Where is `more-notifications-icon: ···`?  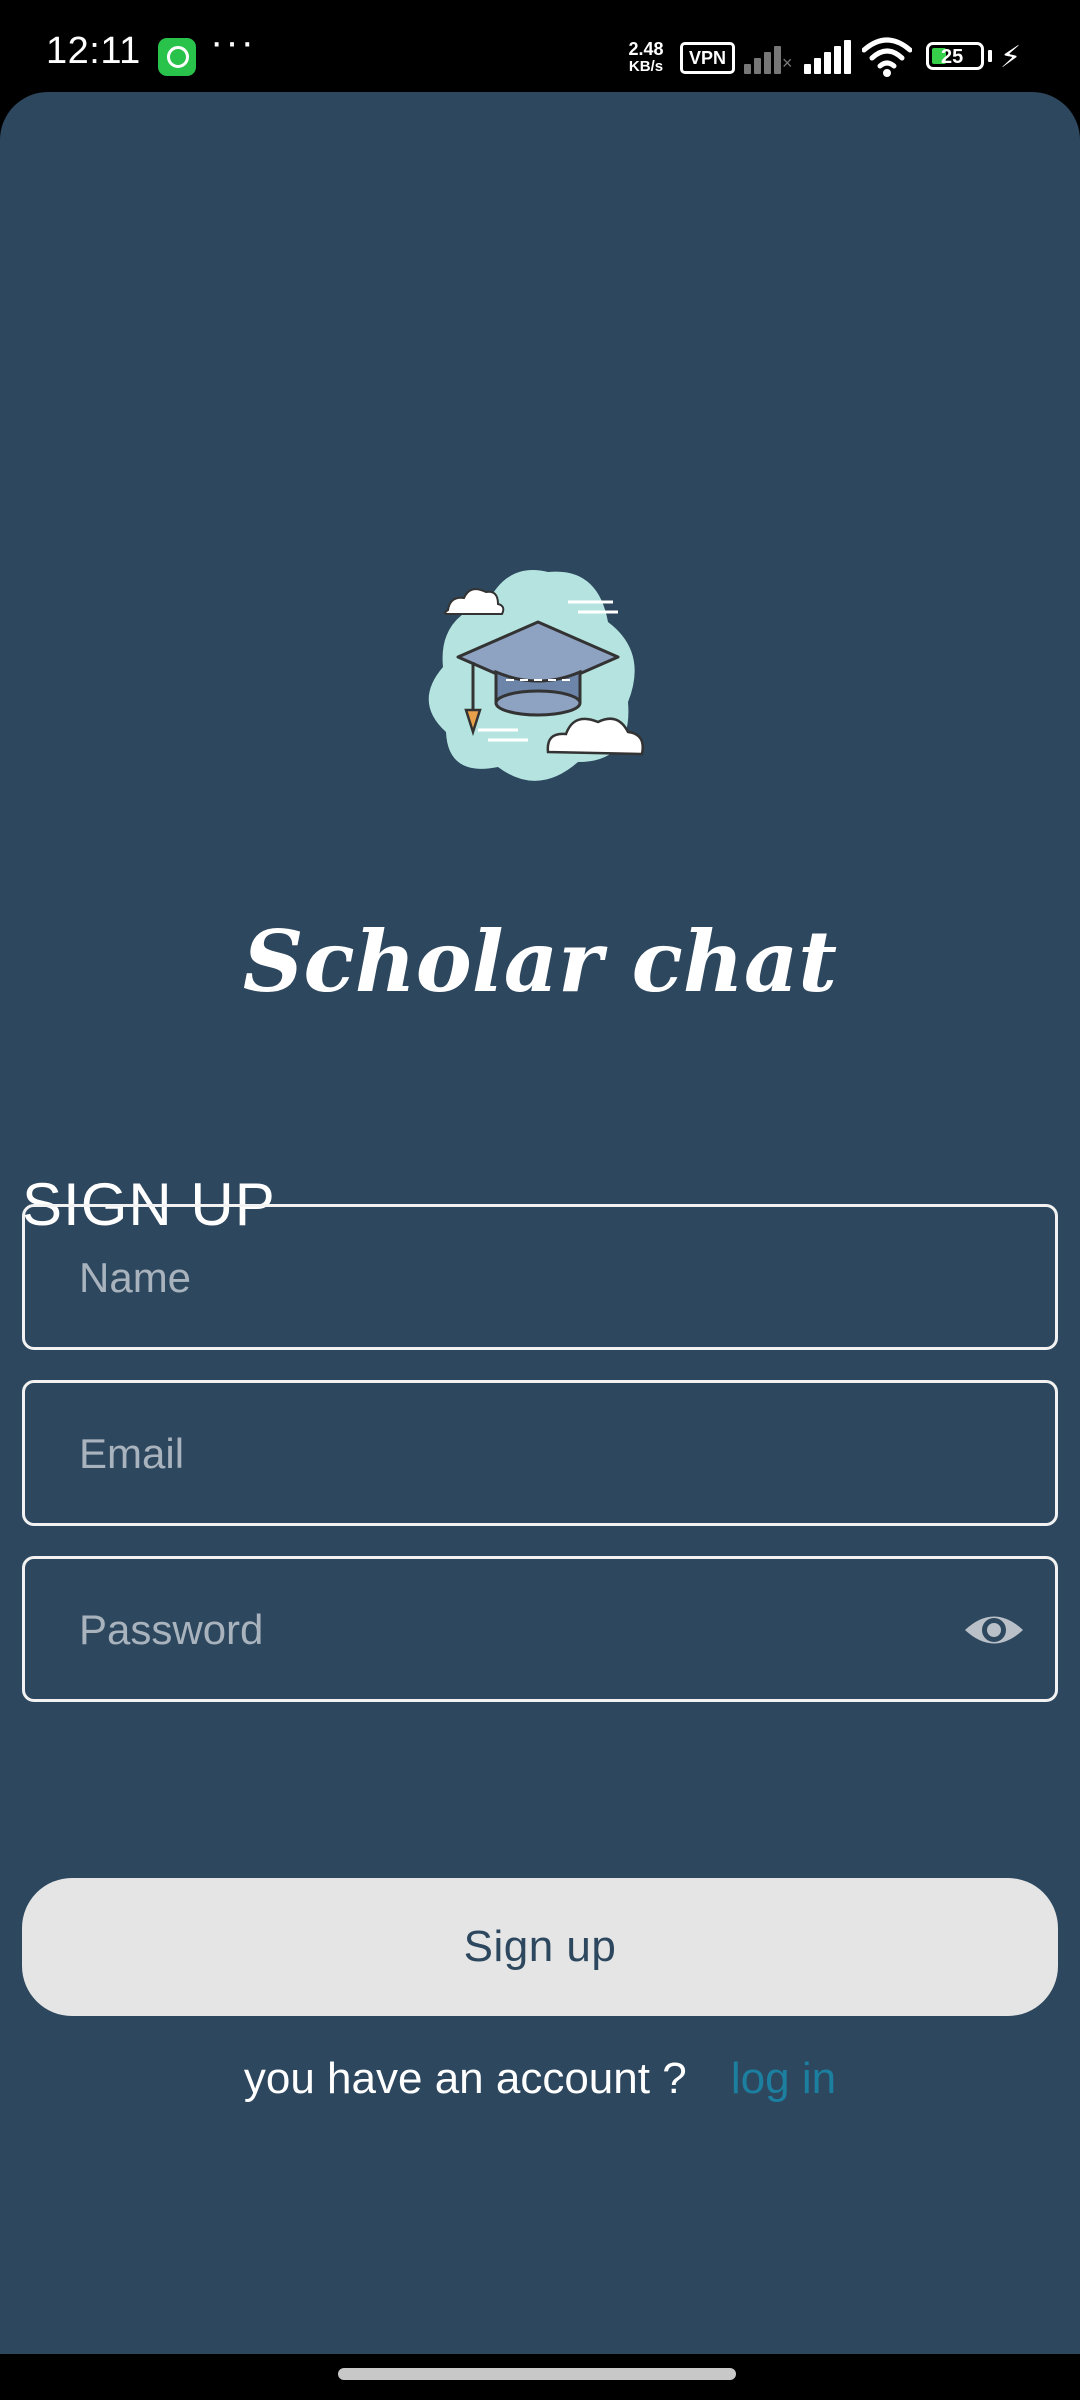 more-notifications-icon: ··· is located at coordinates (233, 42).